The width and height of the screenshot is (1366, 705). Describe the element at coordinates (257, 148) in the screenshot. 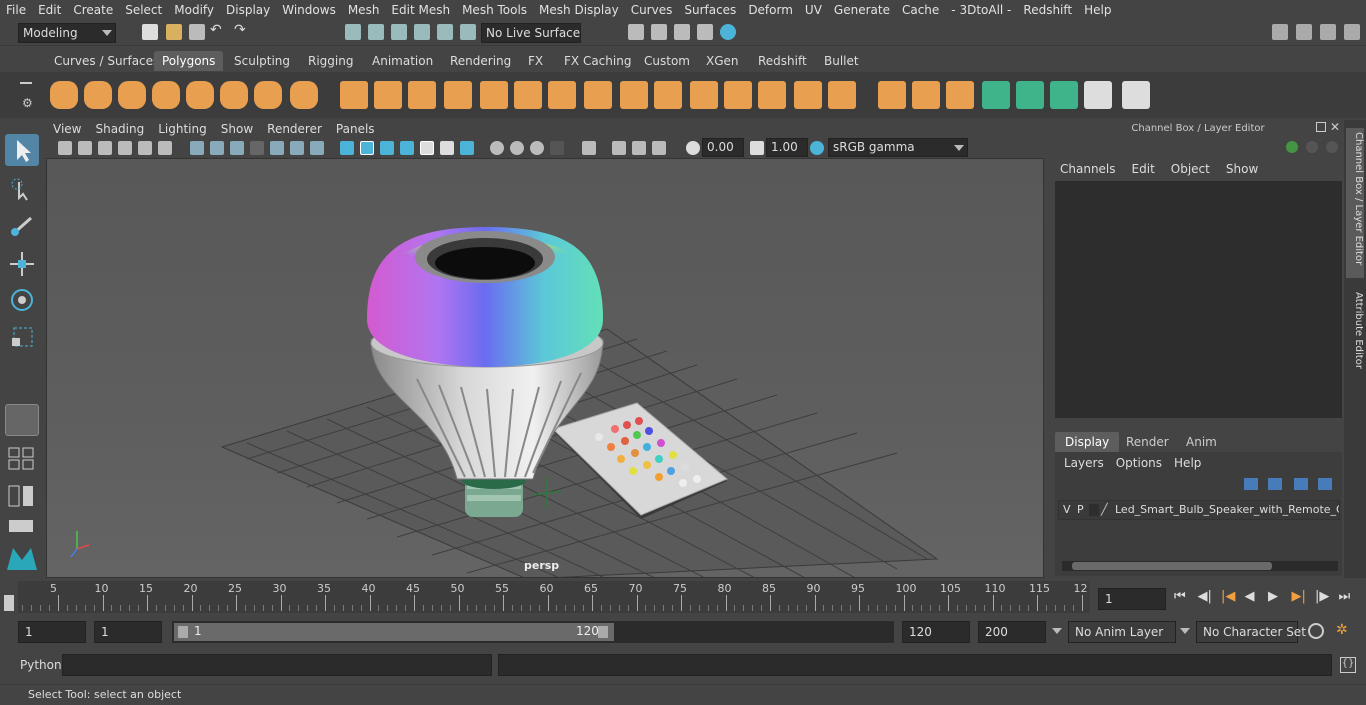

I see `gate-mask-icon` at that location.